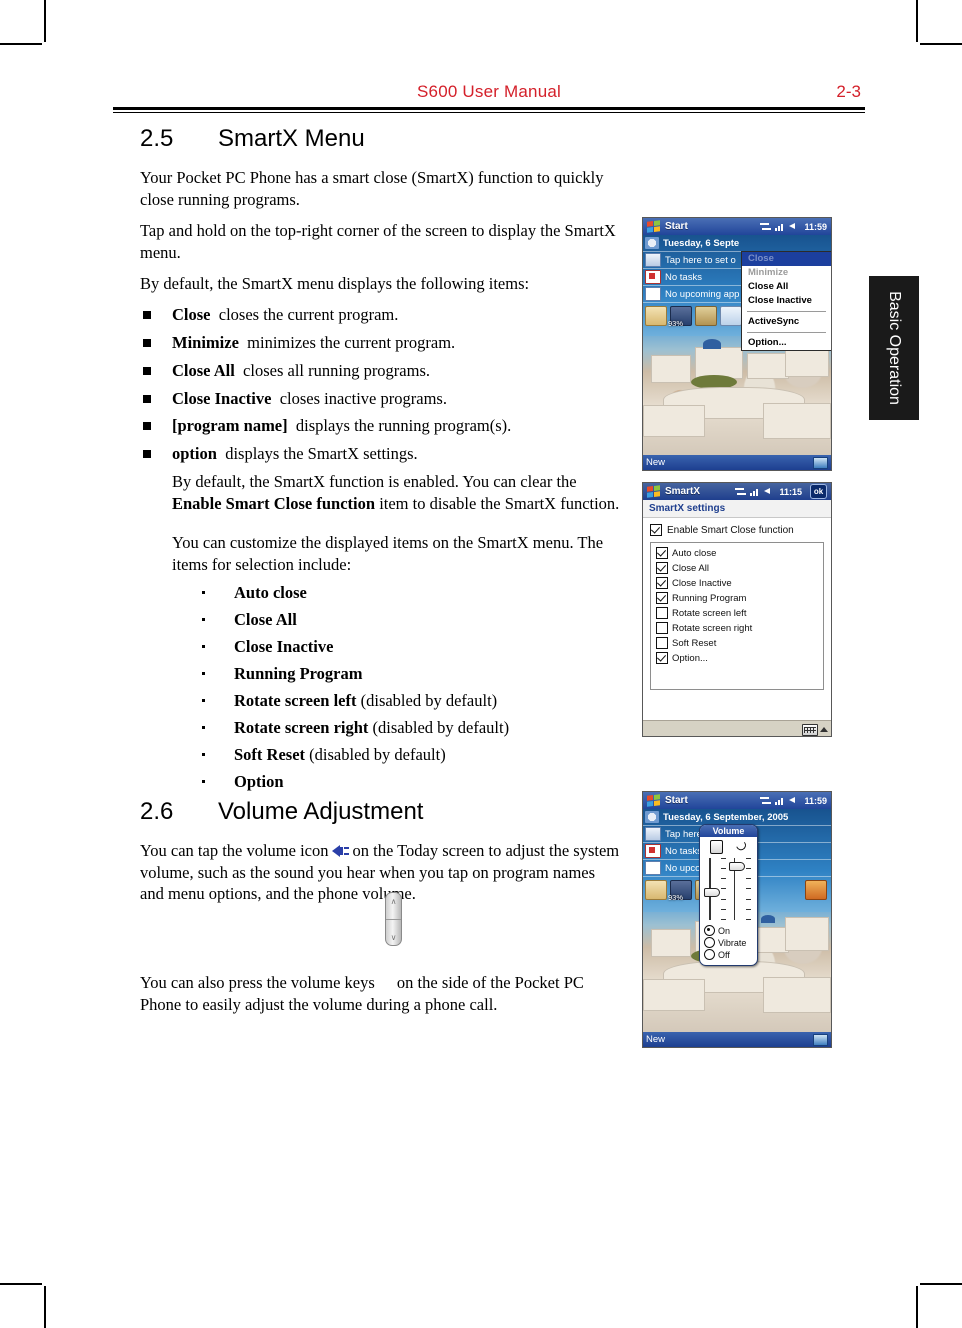  I want to click on option-row-close-all: Close All, so click(737, 568).